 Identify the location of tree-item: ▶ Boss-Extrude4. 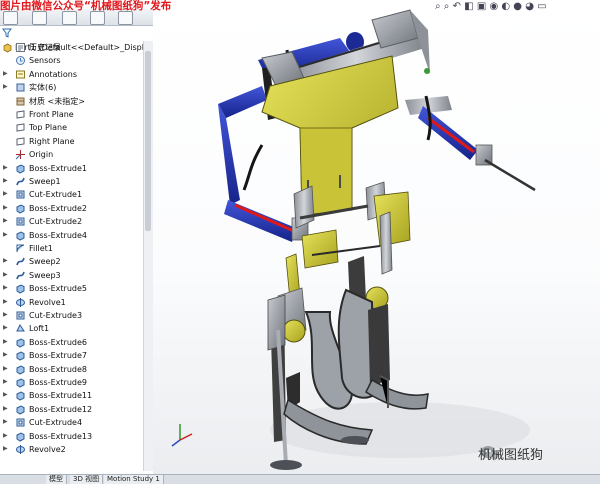
(72, 235).